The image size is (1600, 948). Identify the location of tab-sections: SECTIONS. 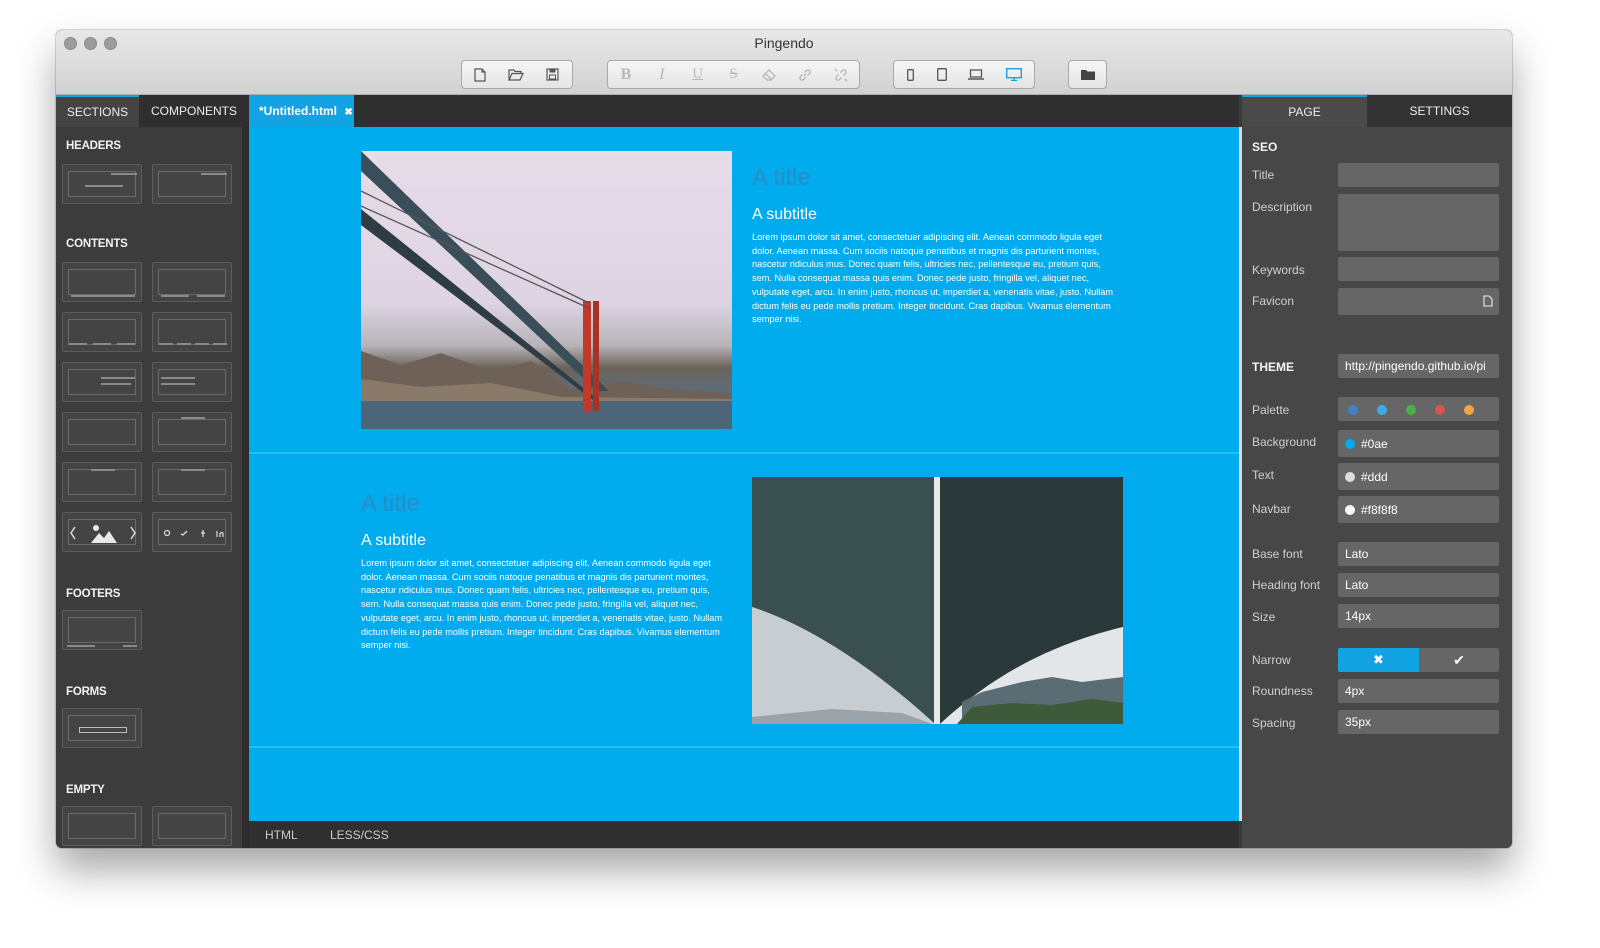
(97, 111).